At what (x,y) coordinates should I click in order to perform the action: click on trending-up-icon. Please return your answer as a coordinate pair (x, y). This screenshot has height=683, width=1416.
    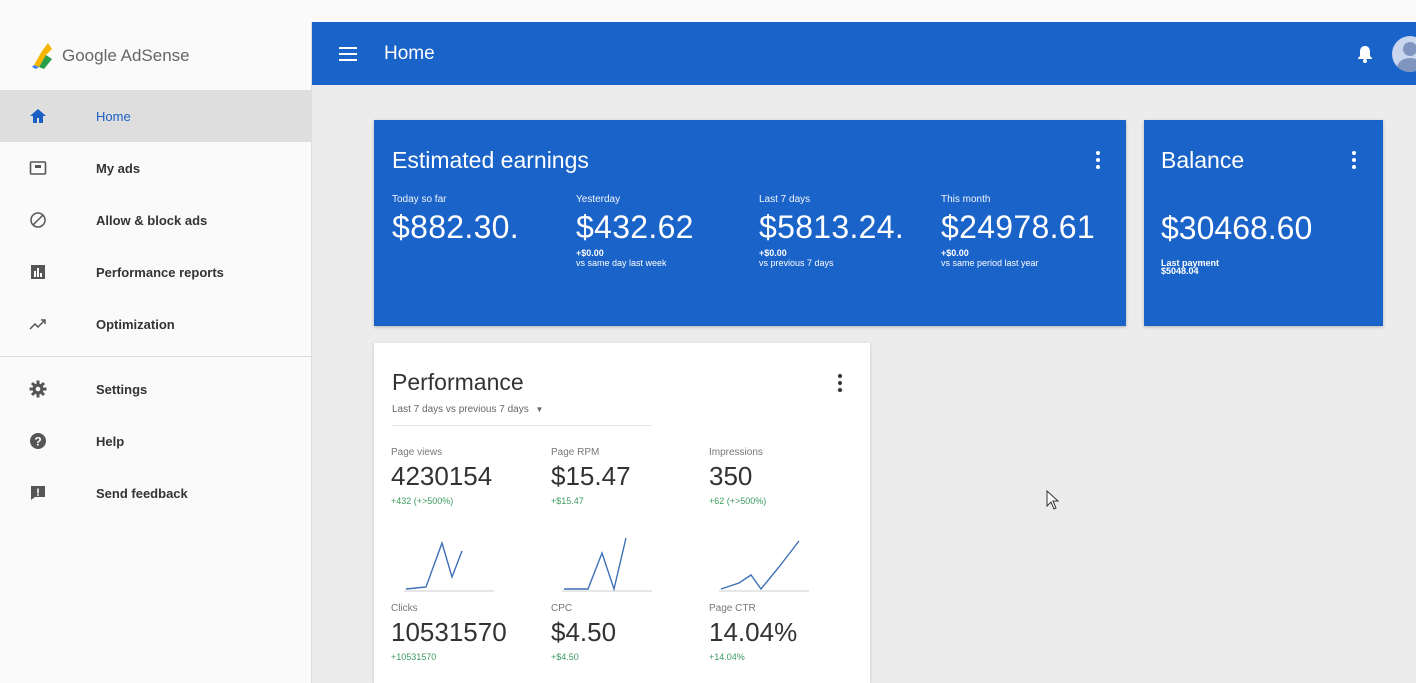
    Looking at the image, I should click on (48, 324).